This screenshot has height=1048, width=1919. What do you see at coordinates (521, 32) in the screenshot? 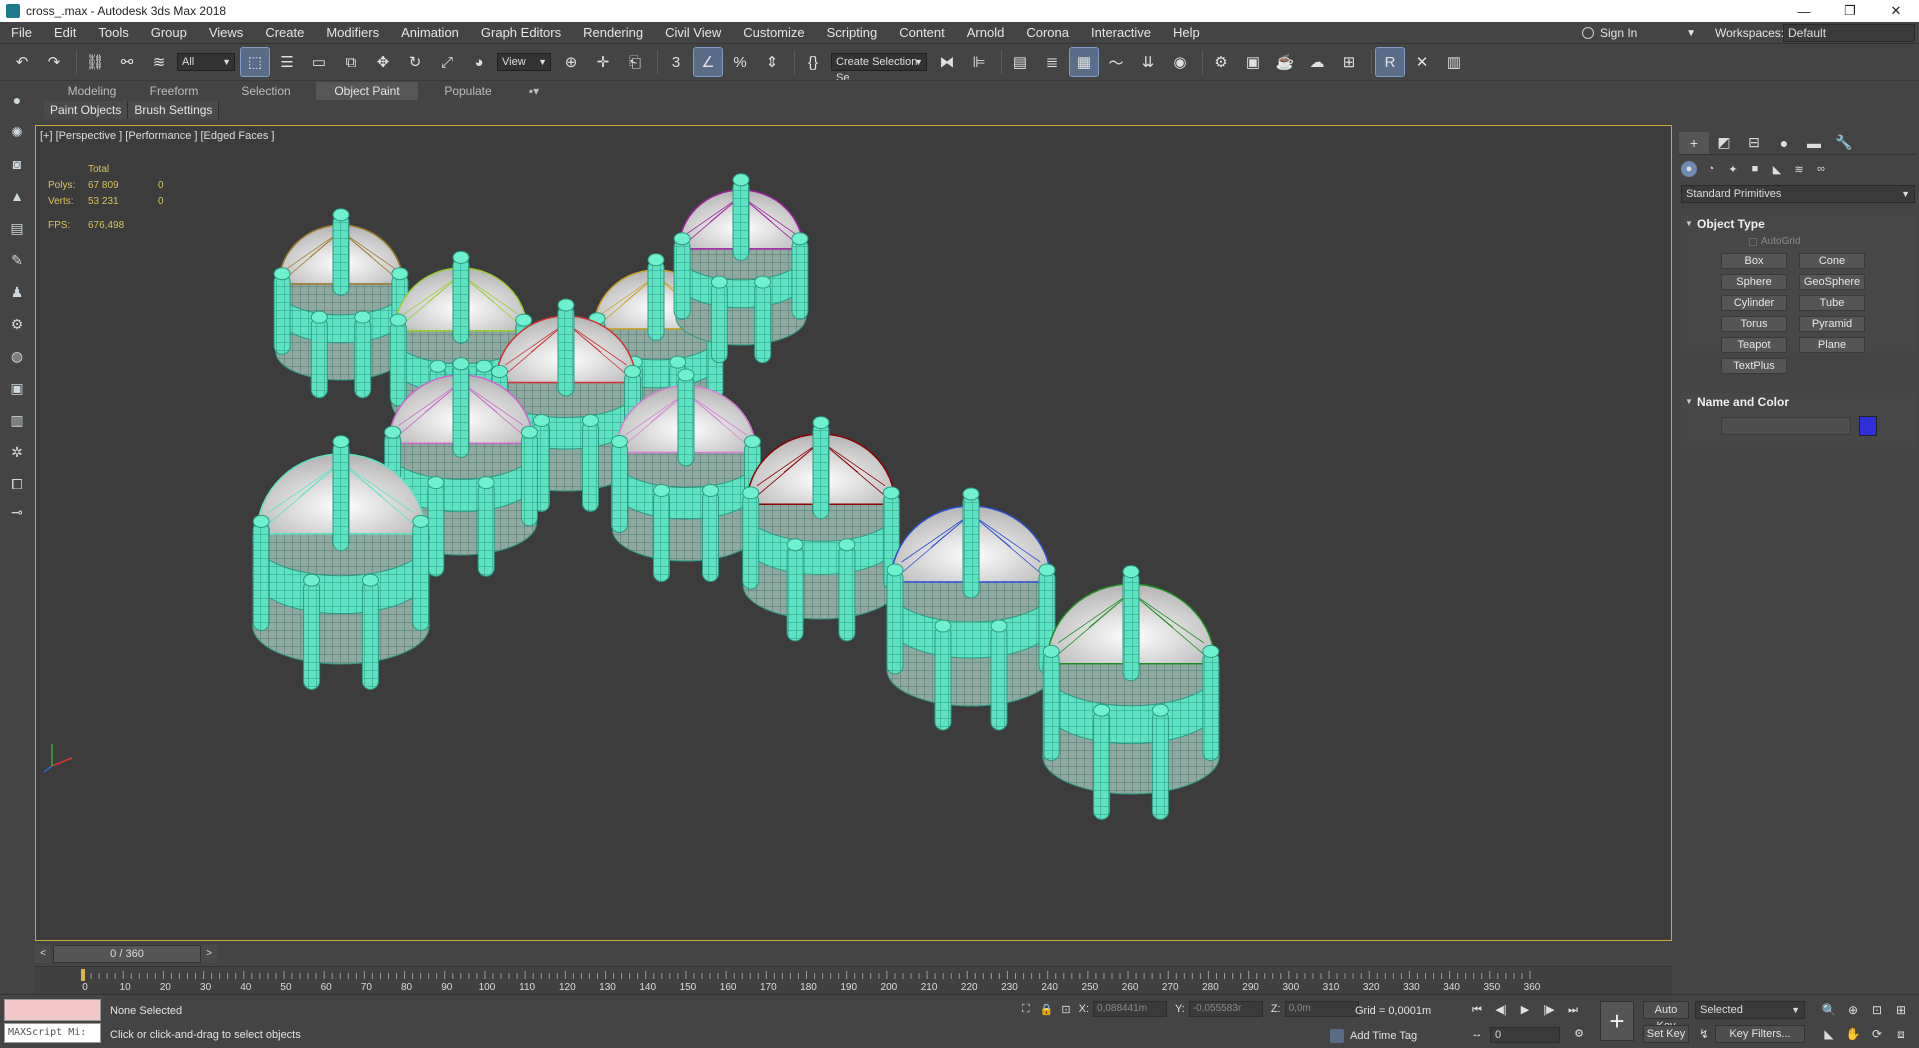
I see `menu-graph-editors: Graph Editors` at bounding box center [521, 32].